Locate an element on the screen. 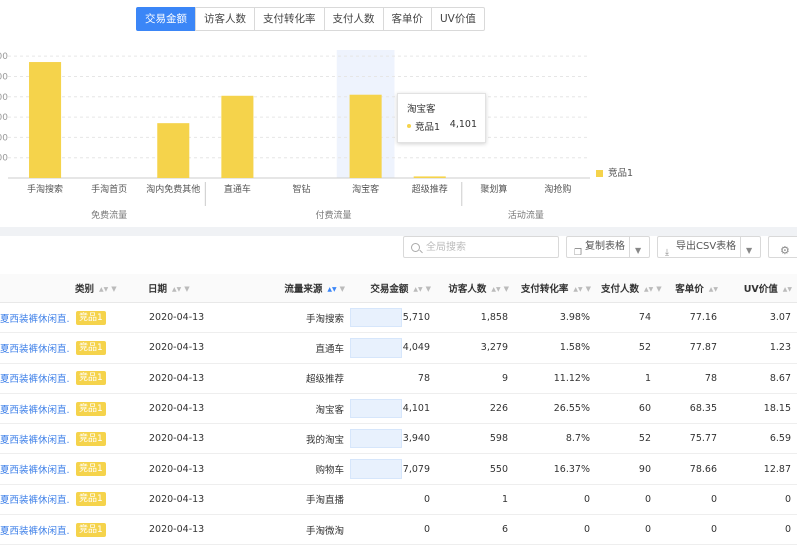  column-header-aov: 客单价 ▲▼ is located at coordinates (690, 288).